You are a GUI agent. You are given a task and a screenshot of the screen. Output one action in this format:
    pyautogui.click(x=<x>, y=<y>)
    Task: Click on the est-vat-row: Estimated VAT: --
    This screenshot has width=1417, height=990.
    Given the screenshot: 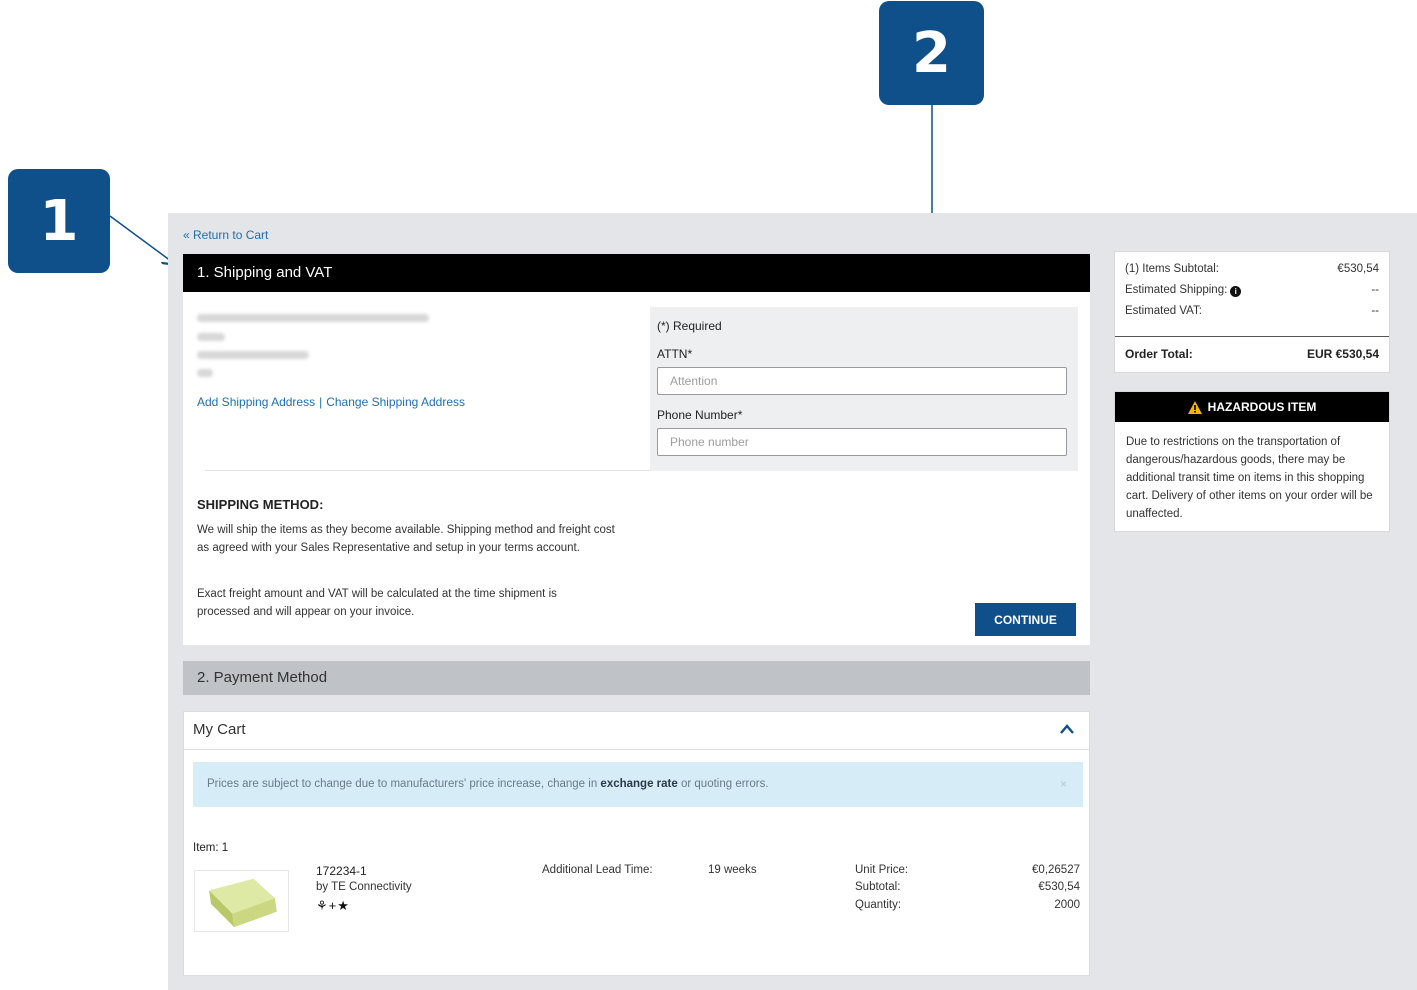 What is the action you would take?
    pyautogui.click(x=1252, y=311)
    